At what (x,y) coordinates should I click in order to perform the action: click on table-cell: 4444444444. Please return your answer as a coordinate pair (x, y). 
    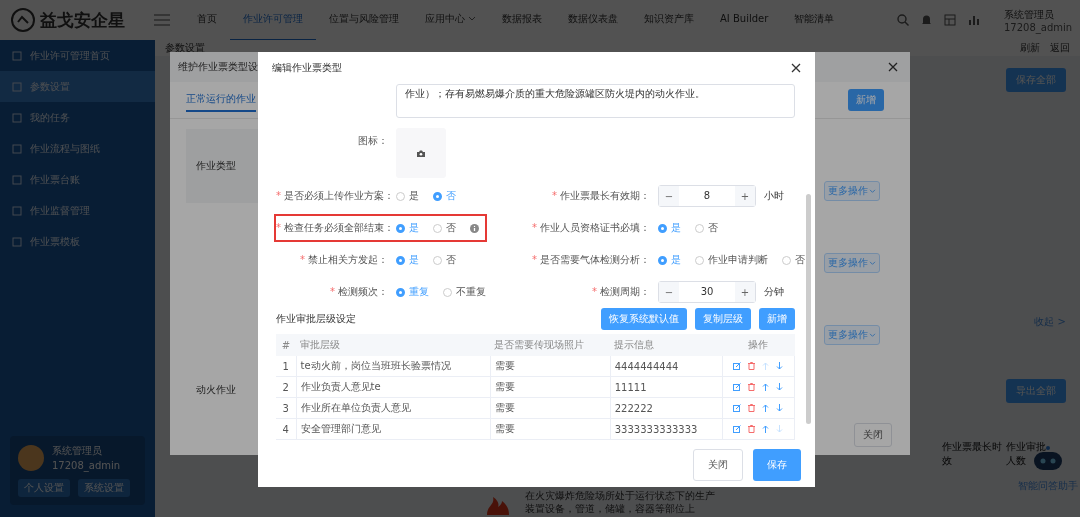
    Looking at the image, I should click on (646, 366).